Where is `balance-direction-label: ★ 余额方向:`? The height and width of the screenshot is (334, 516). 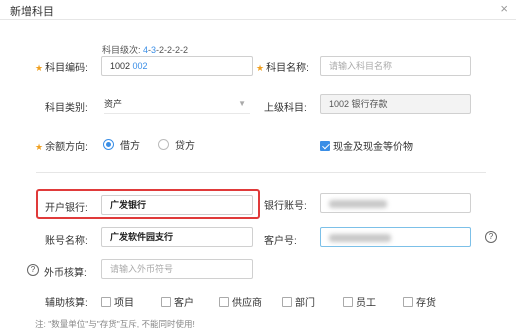
balance-direction-label: ★ 余额方向: is located at coordinates (61, 145).